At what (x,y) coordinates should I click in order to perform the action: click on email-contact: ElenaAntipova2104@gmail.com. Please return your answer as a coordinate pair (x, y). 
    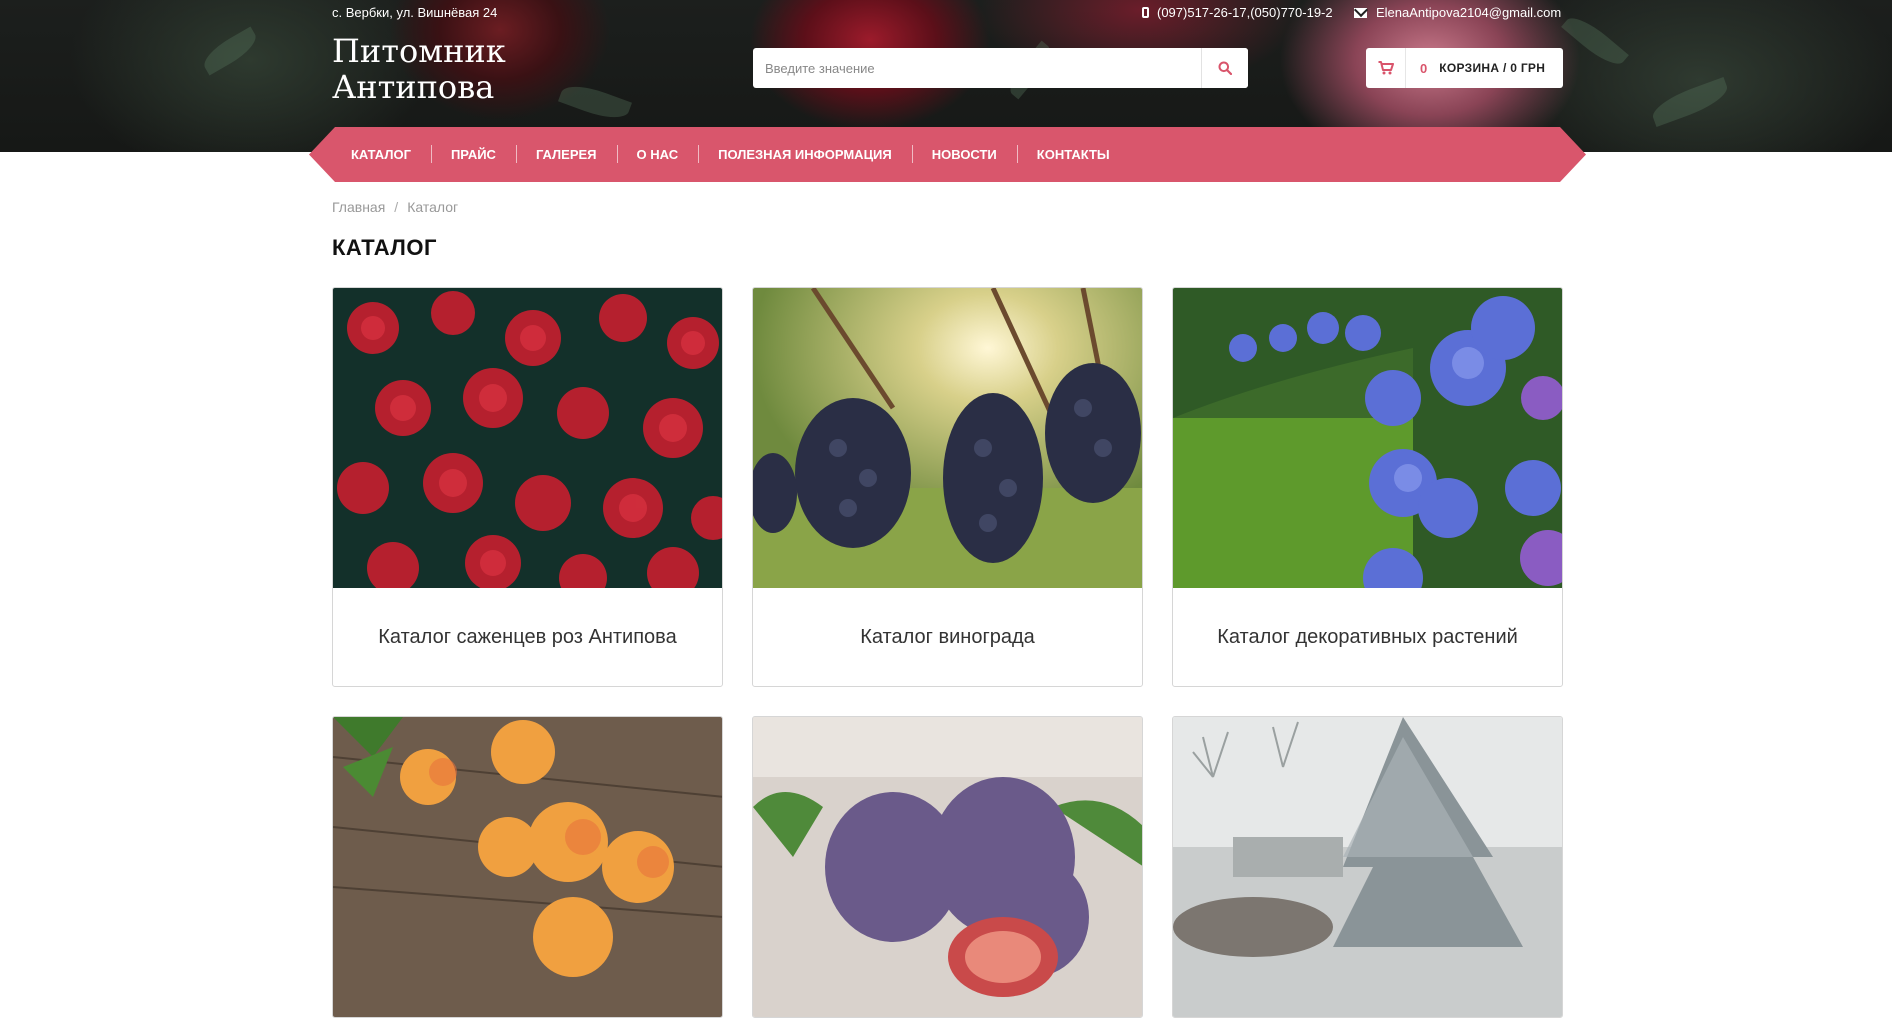
    Looking at the image, I should click on (1457, 12).